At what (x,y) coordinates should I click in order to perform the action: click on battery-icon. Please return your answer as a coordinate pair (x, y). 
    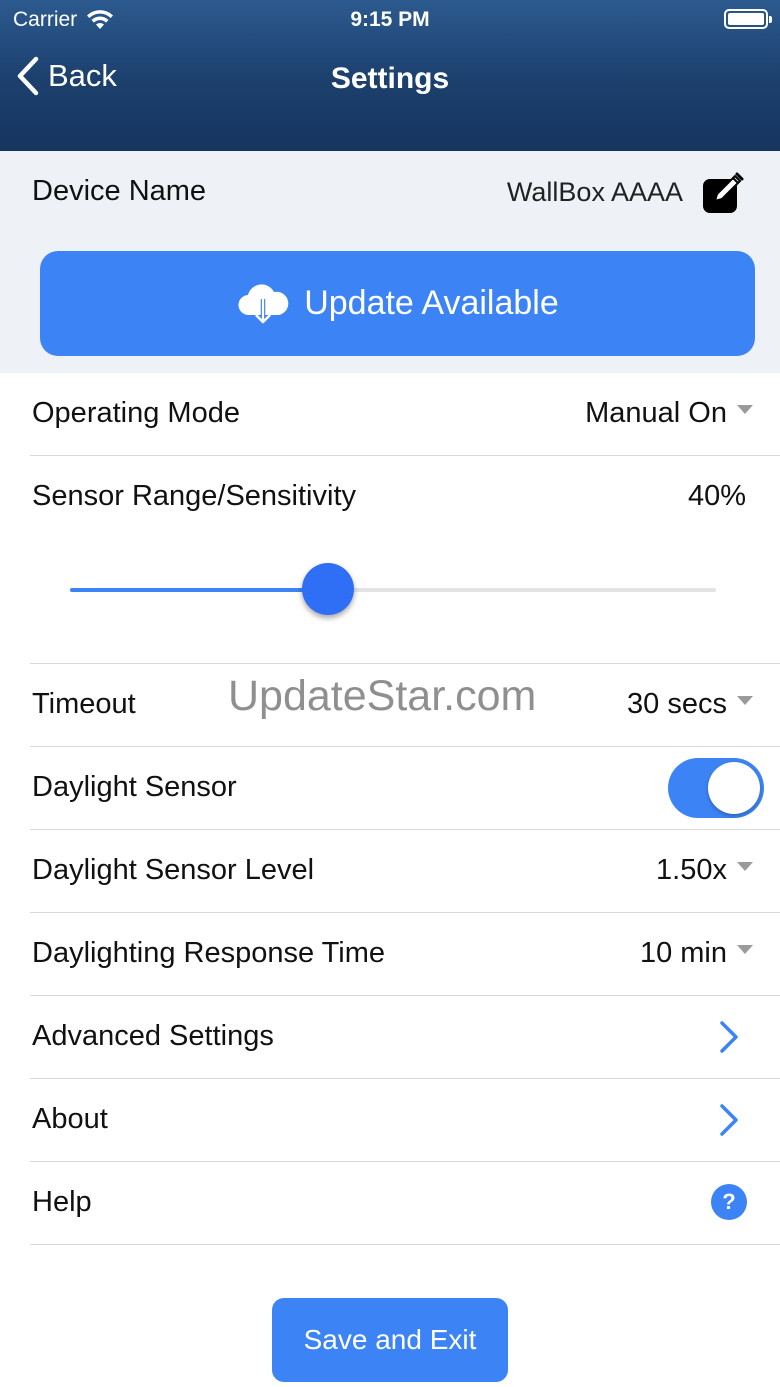
    Looking at the image, I should click on (748, 19).